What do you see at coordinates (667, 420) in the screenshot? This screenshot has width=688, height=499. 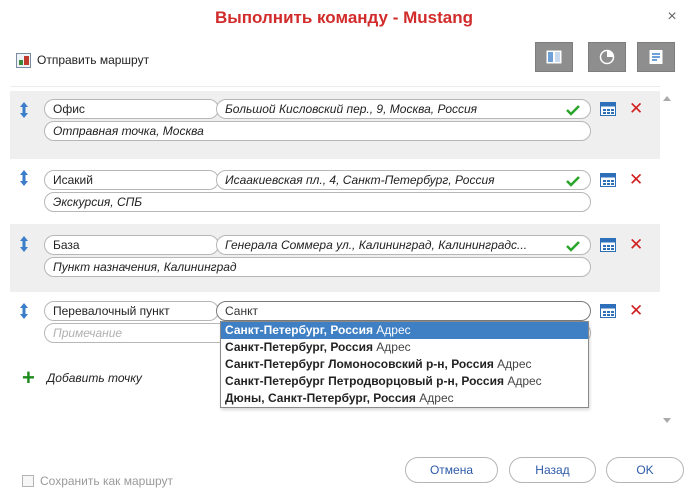 I see `scroll-down-icon` at bounding box center [667, 420].